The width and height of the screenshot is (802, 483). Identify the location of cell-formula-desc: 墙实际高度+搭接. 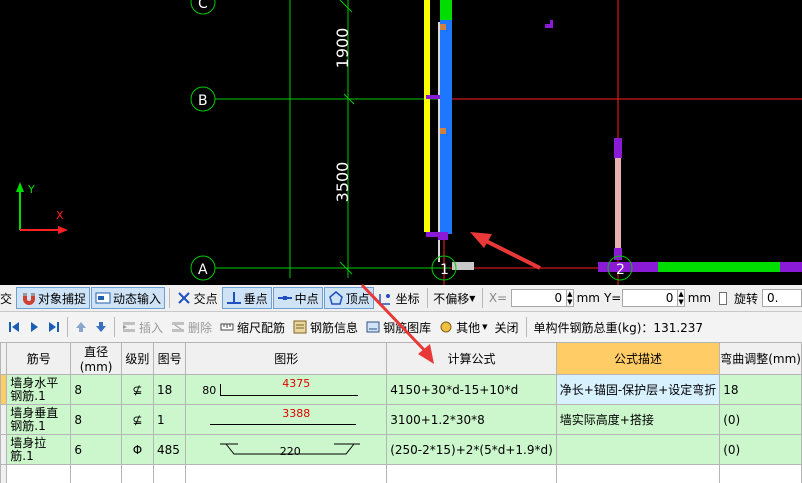
(638, 419).